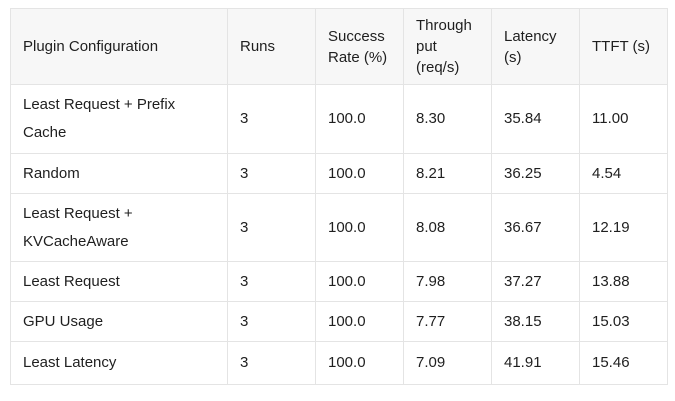  I want to click on cell-latency: 35.84, so click(535, 119).